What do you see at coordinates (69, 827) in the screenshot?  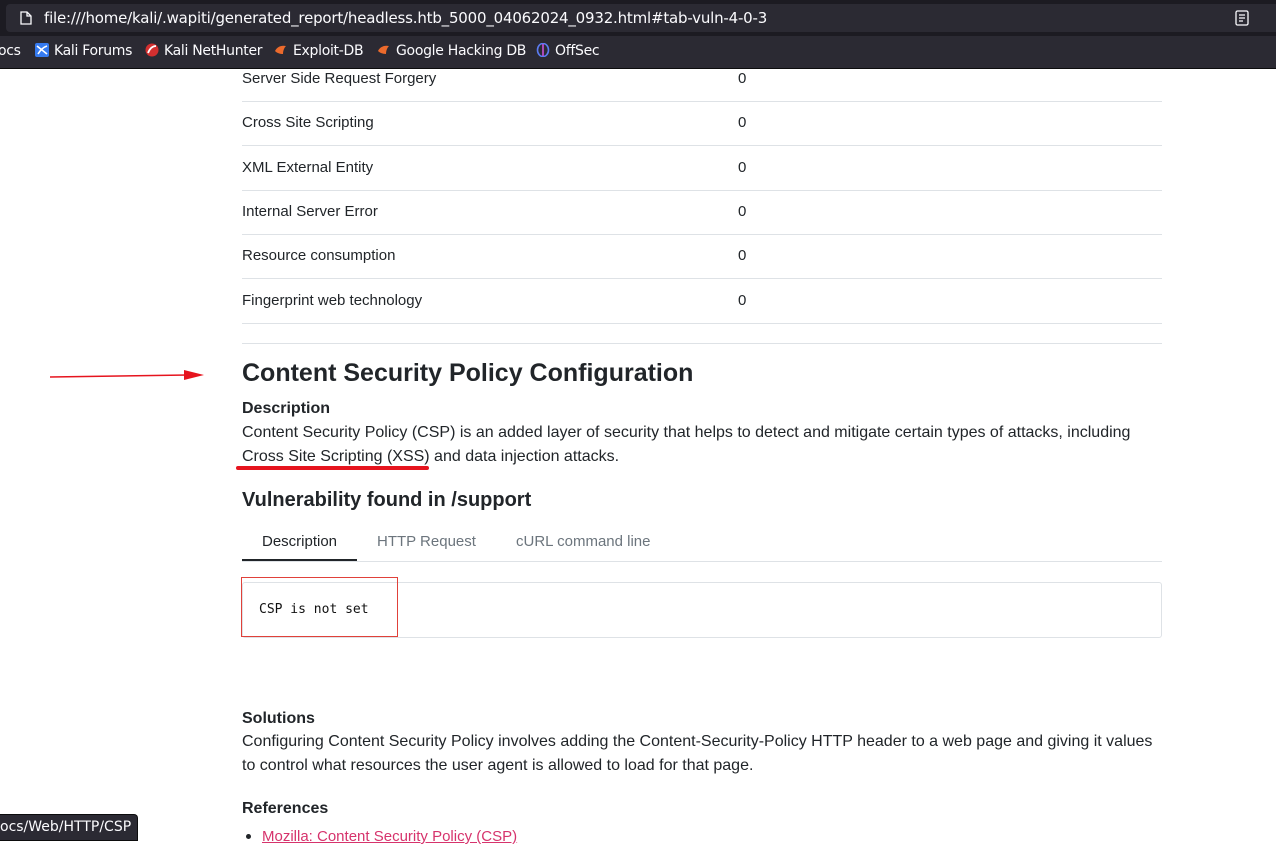 I see `status-bar-url: ocs/Web/HTTP/CSP` at bounding box center [69, 827].